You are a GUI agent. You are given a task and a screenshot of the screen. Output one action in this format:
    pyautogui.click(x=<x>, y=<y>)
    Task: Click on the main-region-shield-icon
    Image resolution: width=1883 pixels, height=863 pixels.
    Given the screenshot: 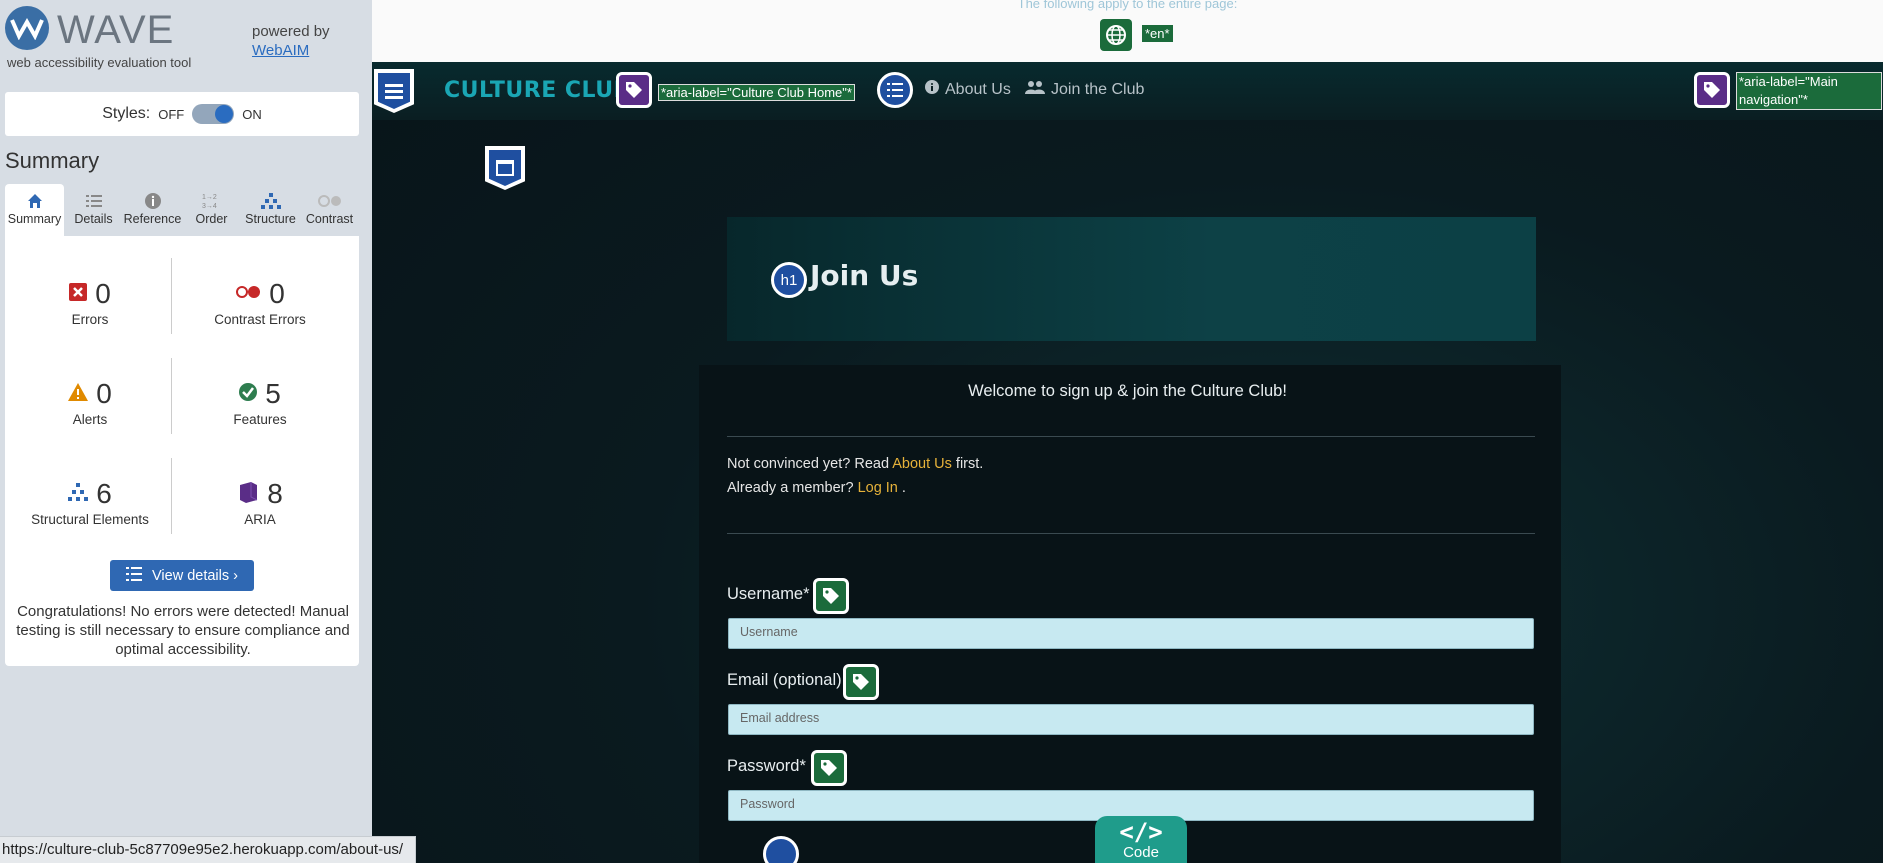 What is the action you would take?
    pyautogui.click(x=505, y=168)
    